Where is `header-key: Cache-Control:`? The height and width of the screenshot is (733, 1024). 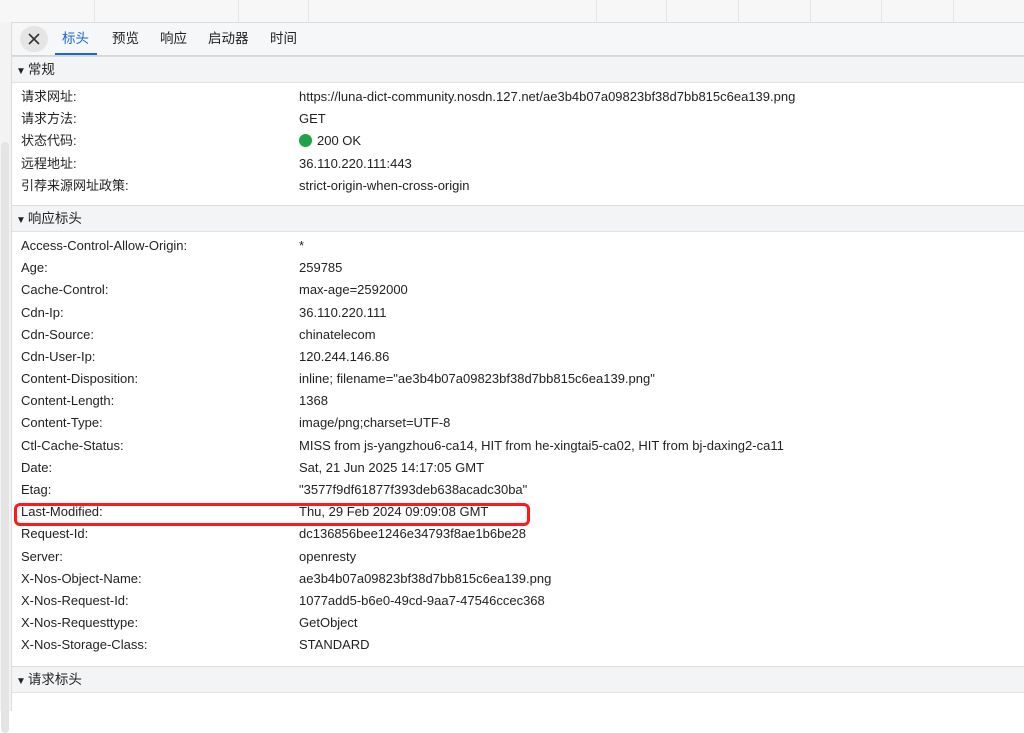
header-key: Cache-Control: is located at coordinates (65, 290).